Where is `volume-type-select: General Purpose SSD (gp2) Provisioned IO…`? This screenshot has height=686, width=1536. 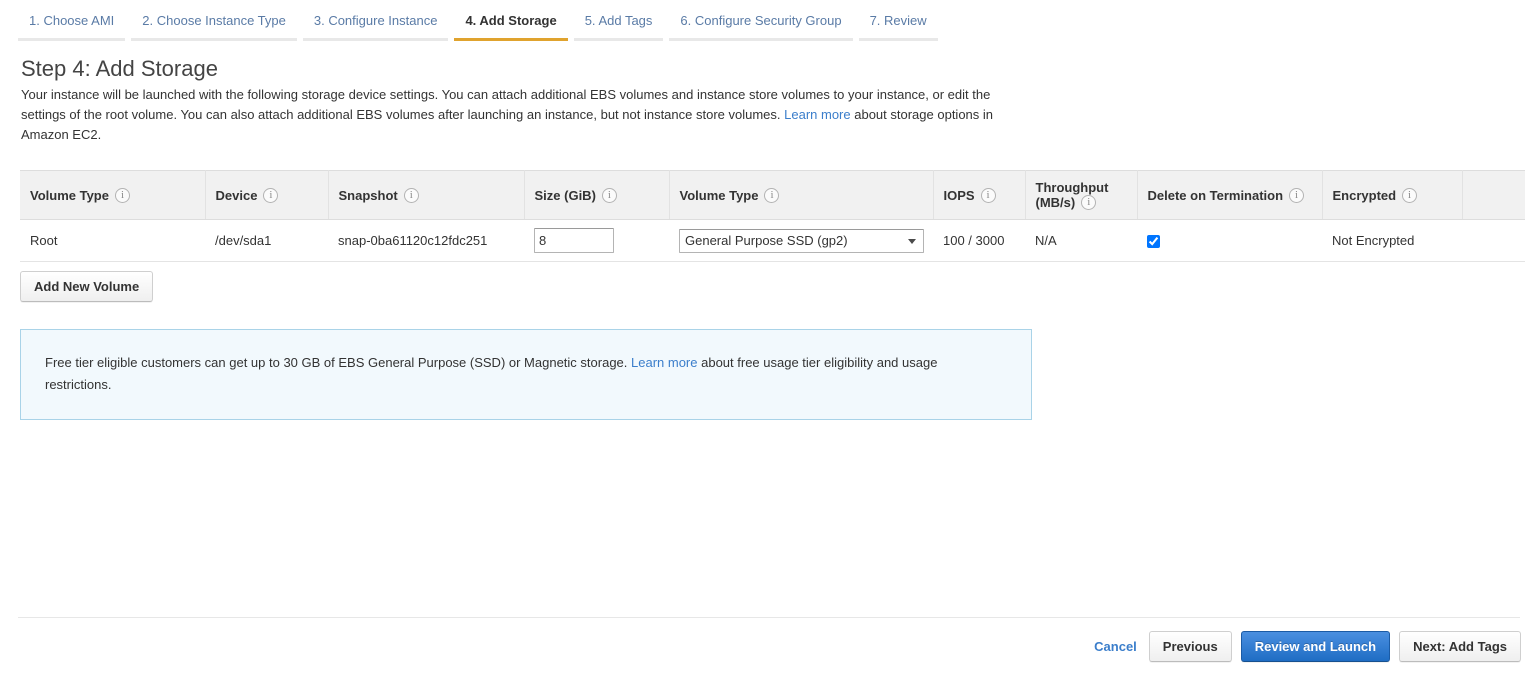
volume-type-select: General Purpose SSD (gp2) Provisioned IO… is located at coordinates (801, 240).